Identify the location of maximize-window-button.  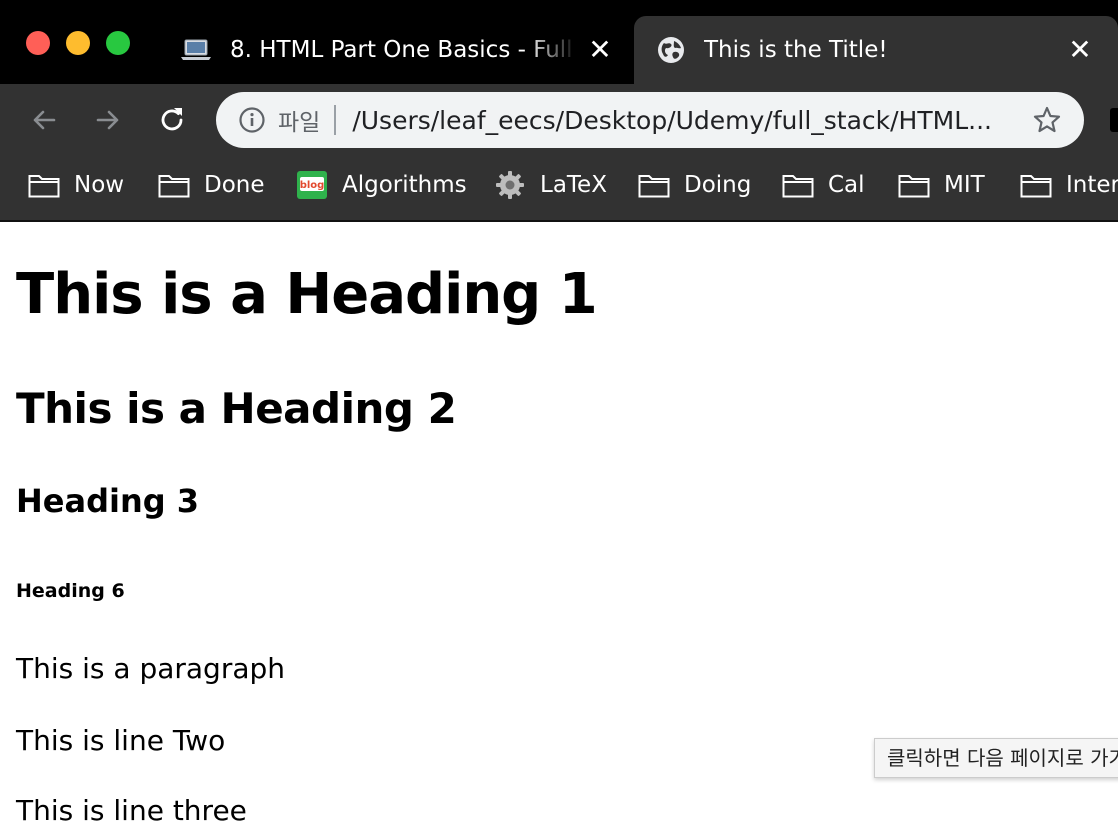
(118, 43).